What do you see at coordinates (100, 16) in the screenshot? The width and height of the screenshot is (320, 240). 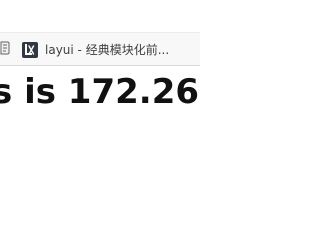 I see `toolbar-area` at bounding box center [100, 16].